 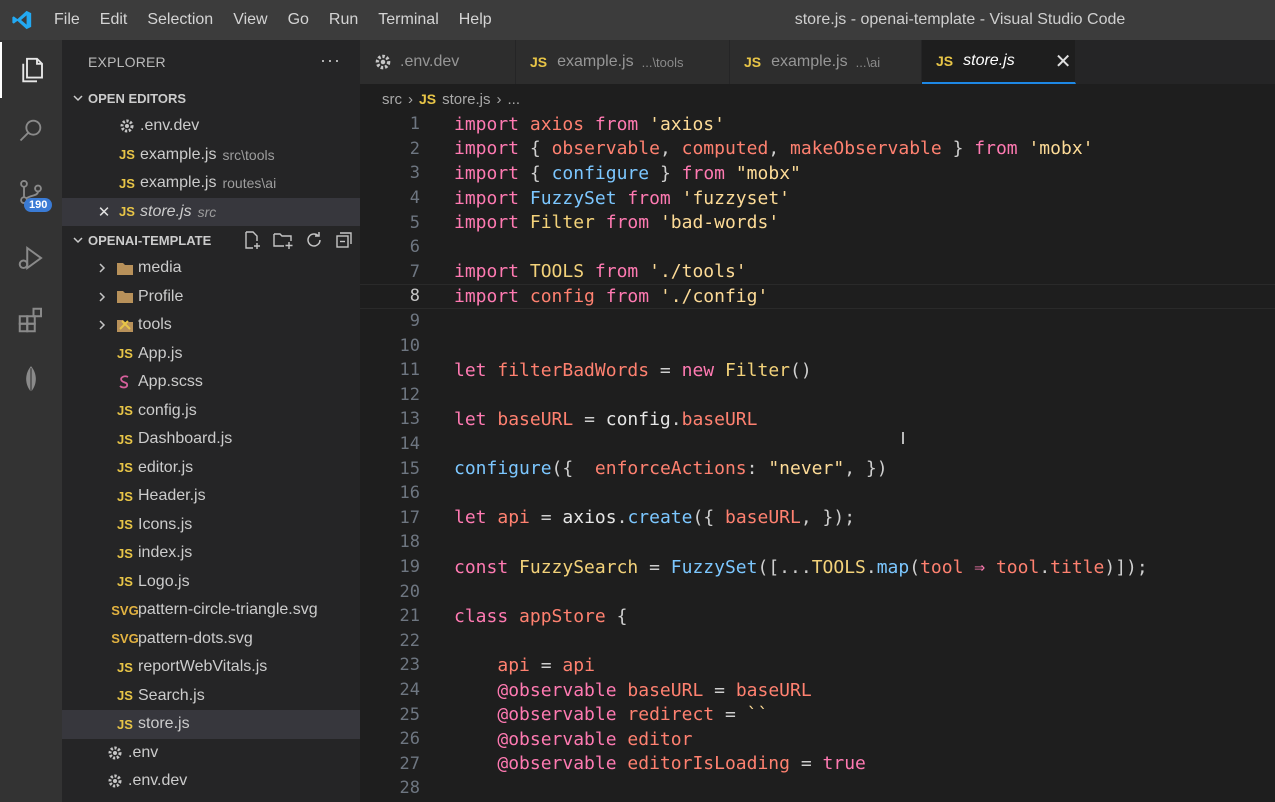 I want to click on code-line: 6, so click(x=817, y=247).